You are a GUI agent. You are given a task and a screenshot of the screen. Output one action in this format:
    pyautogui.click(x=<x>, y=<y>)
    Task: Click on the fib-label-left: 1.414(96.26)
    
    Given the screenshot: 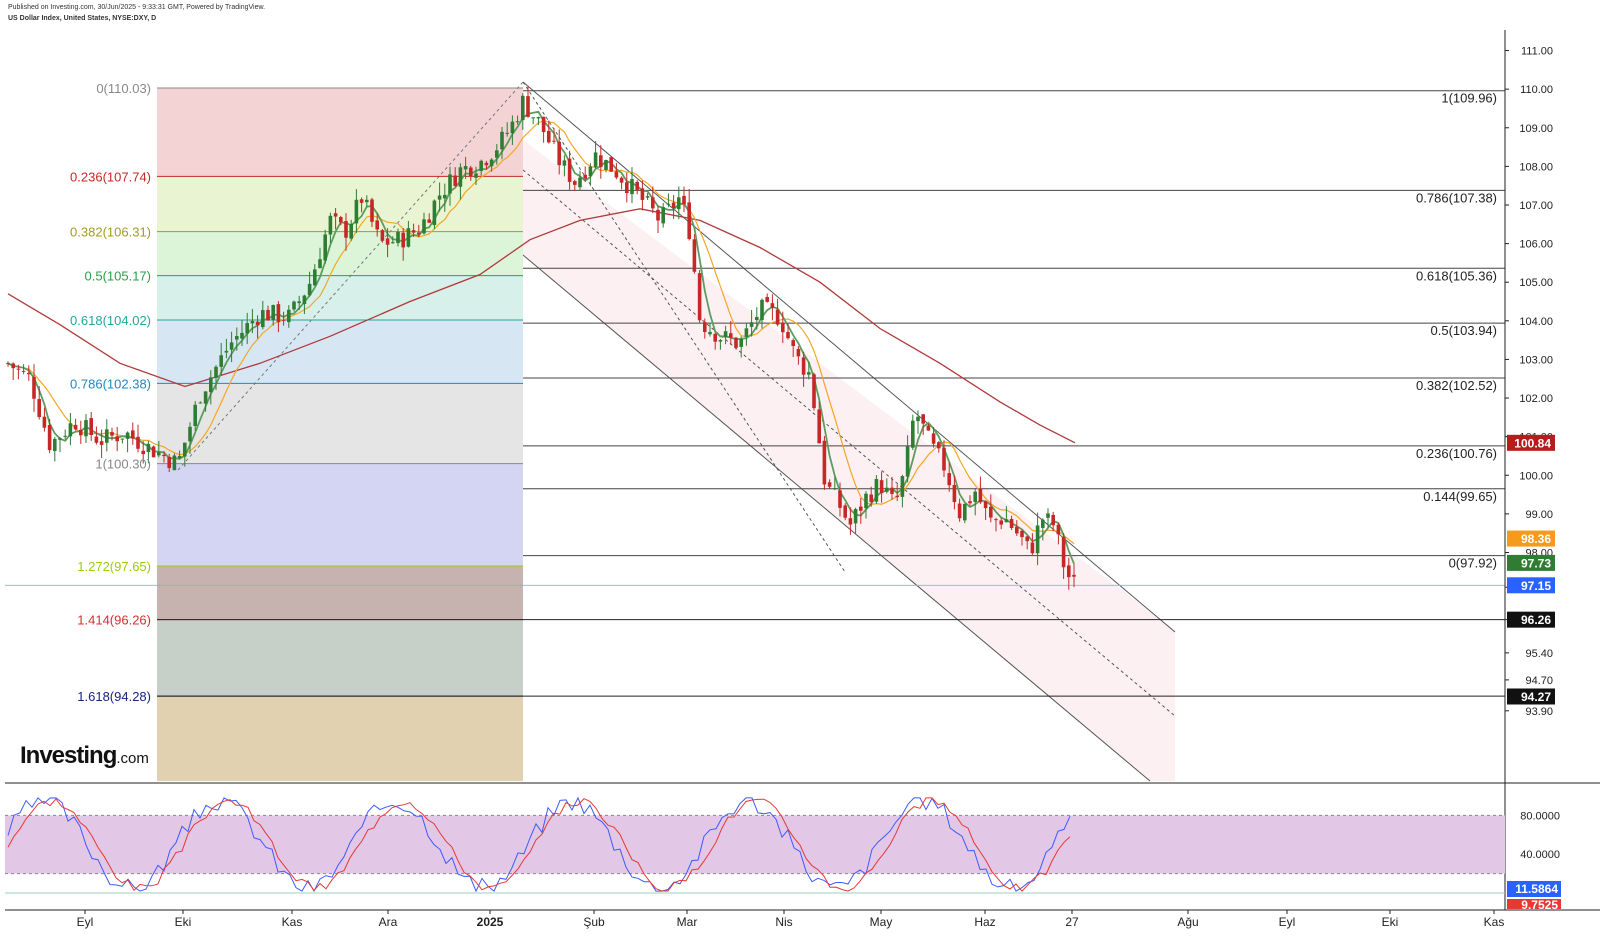 What is the action you would take?
    pyautogui.click(x=114, y=620)
    